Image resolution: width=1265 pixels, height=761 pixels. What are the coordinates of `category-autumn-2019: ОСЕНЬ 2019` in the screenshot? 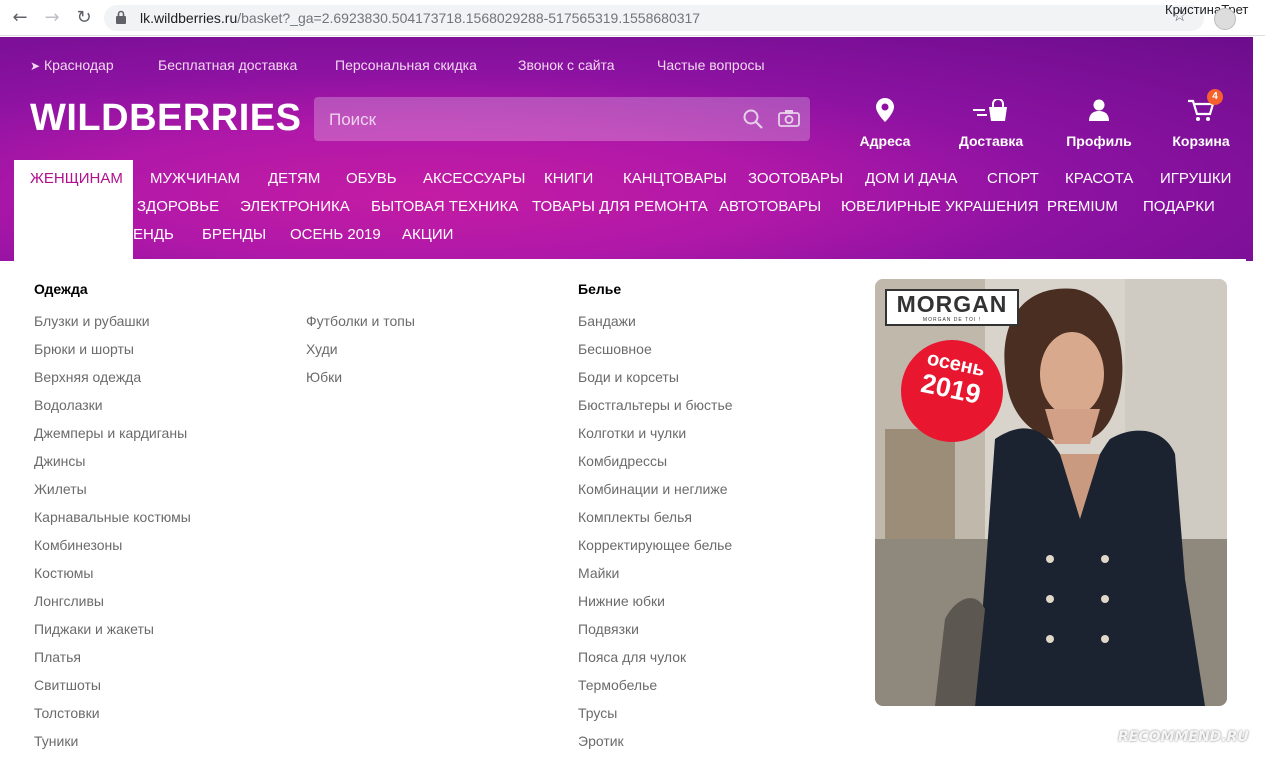 It's located at (335, 234).